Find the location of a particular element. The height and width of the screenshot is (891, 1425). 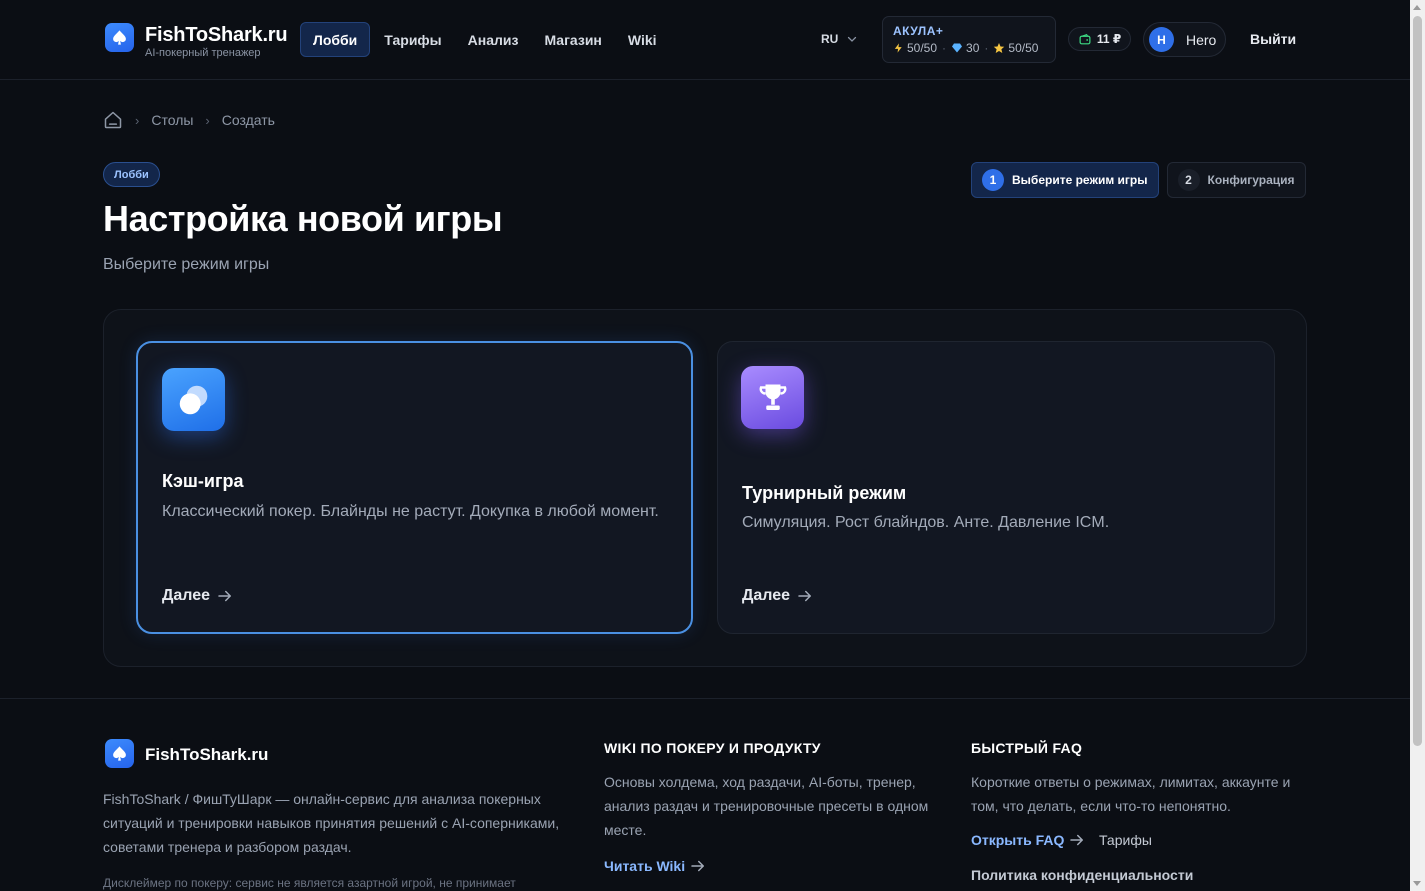

plan-stats: 50/50 · 30 · 50/50 is located at coordinates (965, 48).